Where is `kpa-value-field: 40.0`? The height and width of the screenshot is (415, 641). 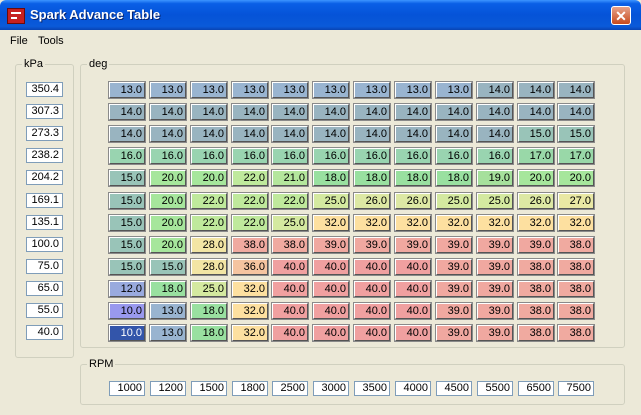
kpa-value-field: 40.0 is located at coordinates (44, 332).